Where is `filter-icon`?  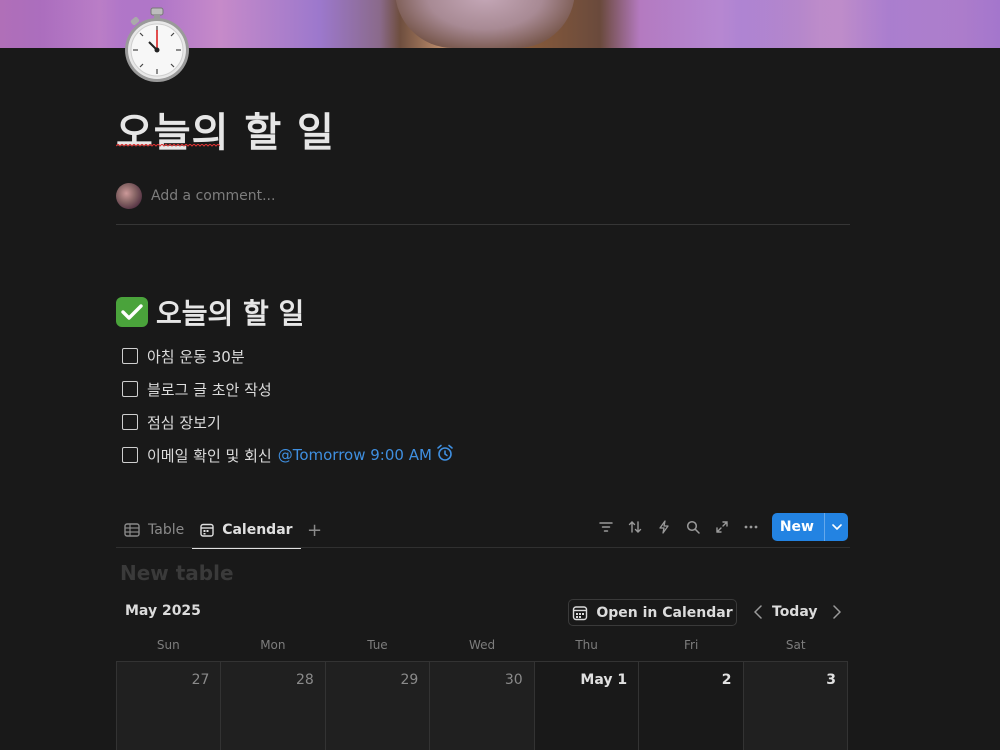
filter-icon is located at coordinates (606, 527).